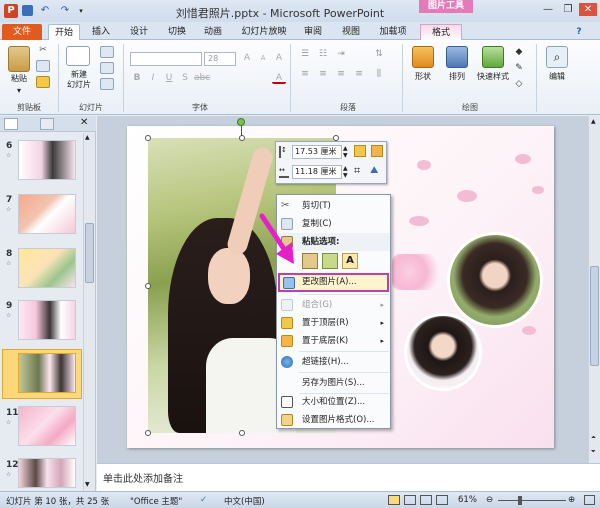 The height and width of the screenshot is (508, 600). What do you see at coordinates (101, 32) in the screenshot?
I see `tab-insert: 插入` at bounding box center [101, 32].